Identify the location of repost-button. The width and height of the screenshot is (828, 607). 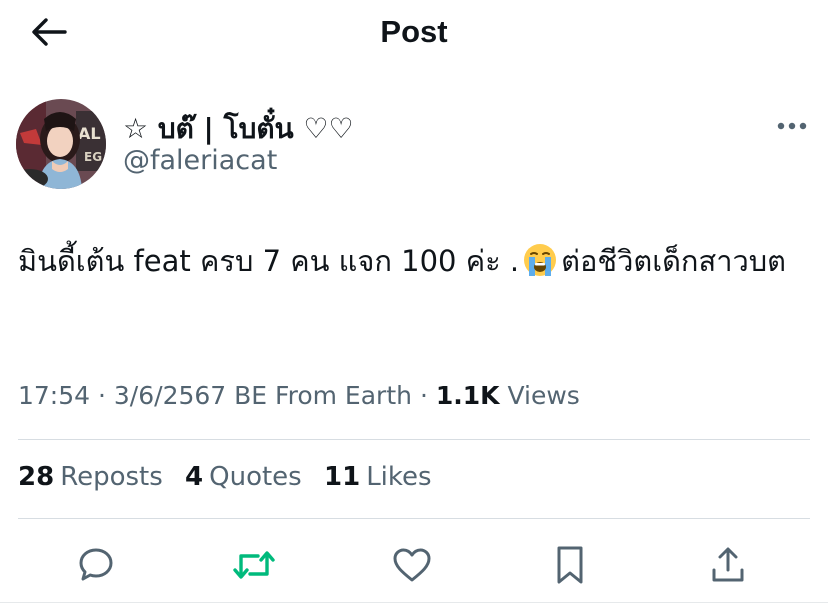
(254, 565).